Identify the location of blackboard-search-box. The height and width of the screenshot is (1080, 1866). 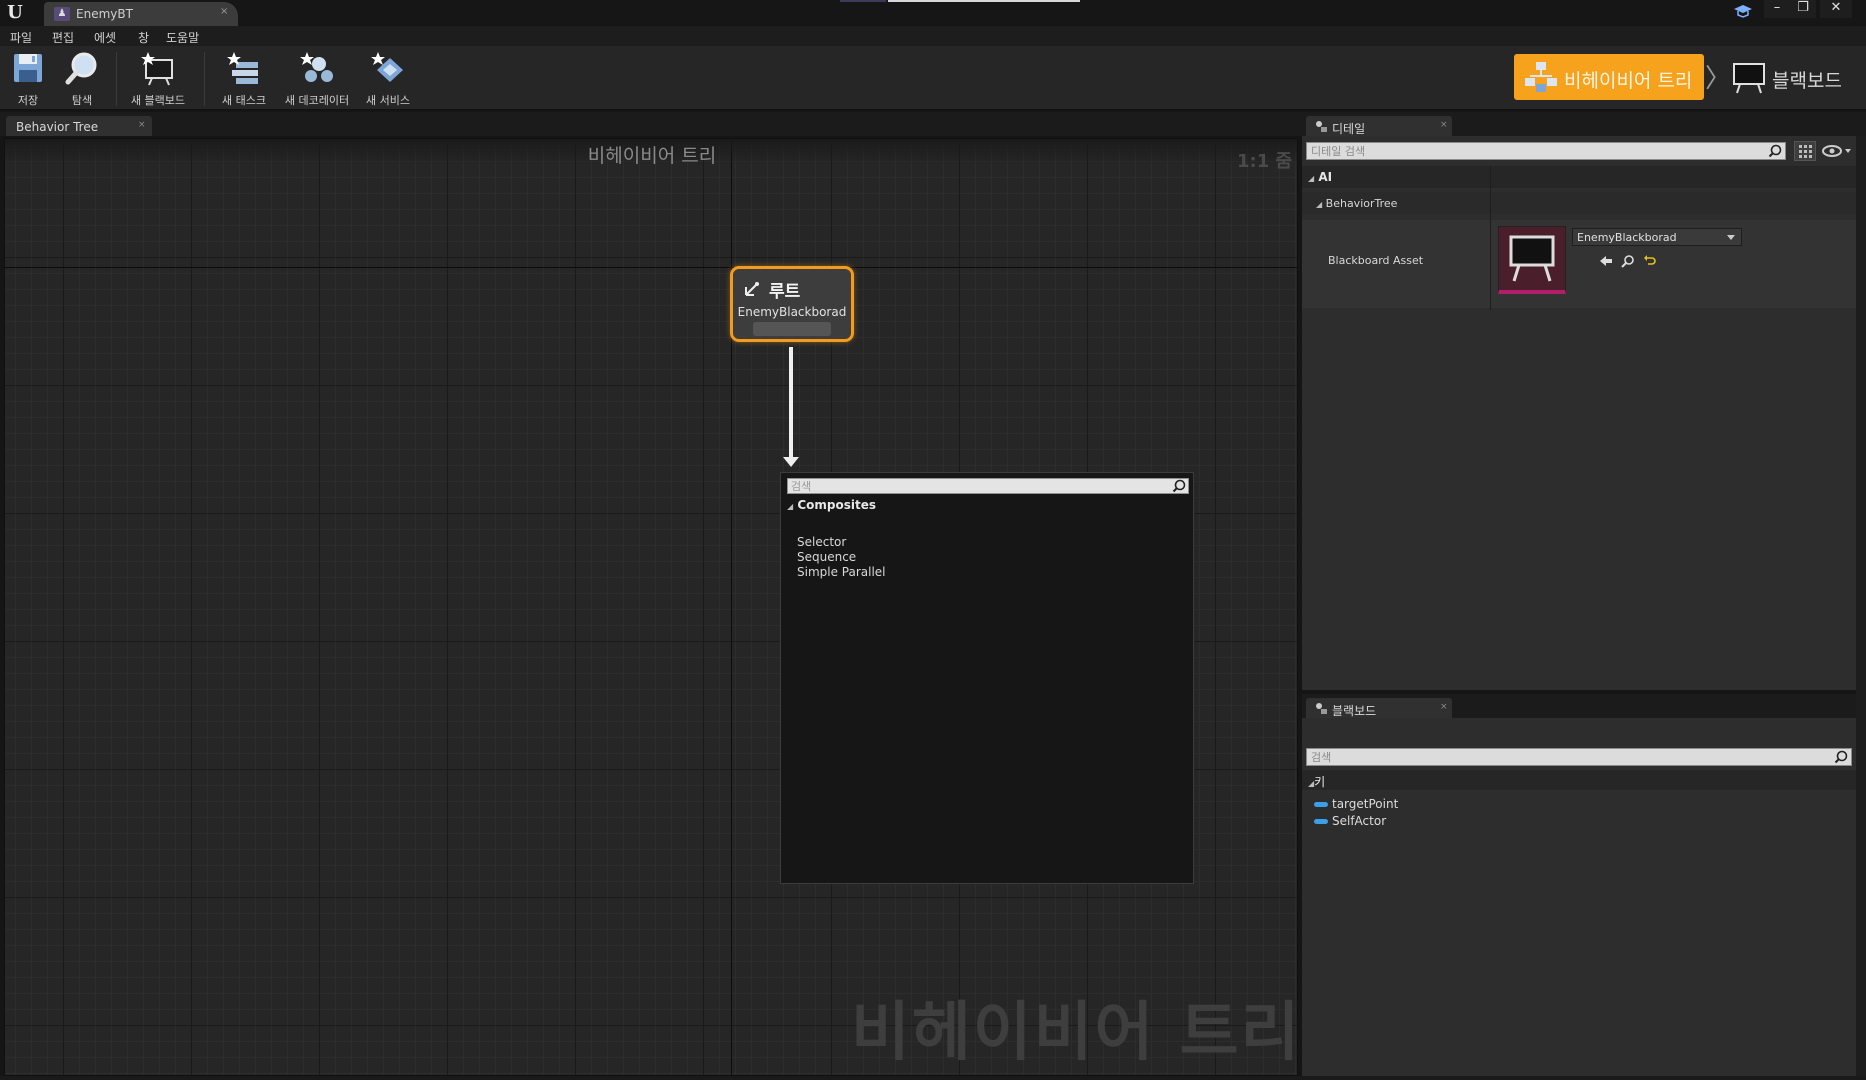
(1579, 757).